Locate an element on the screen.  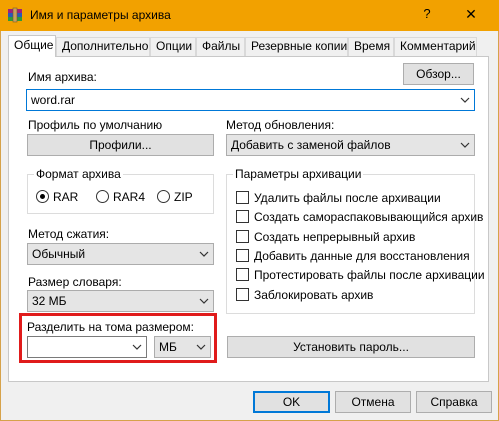
tab-files: Файлы is located at coordinates (220, 46).